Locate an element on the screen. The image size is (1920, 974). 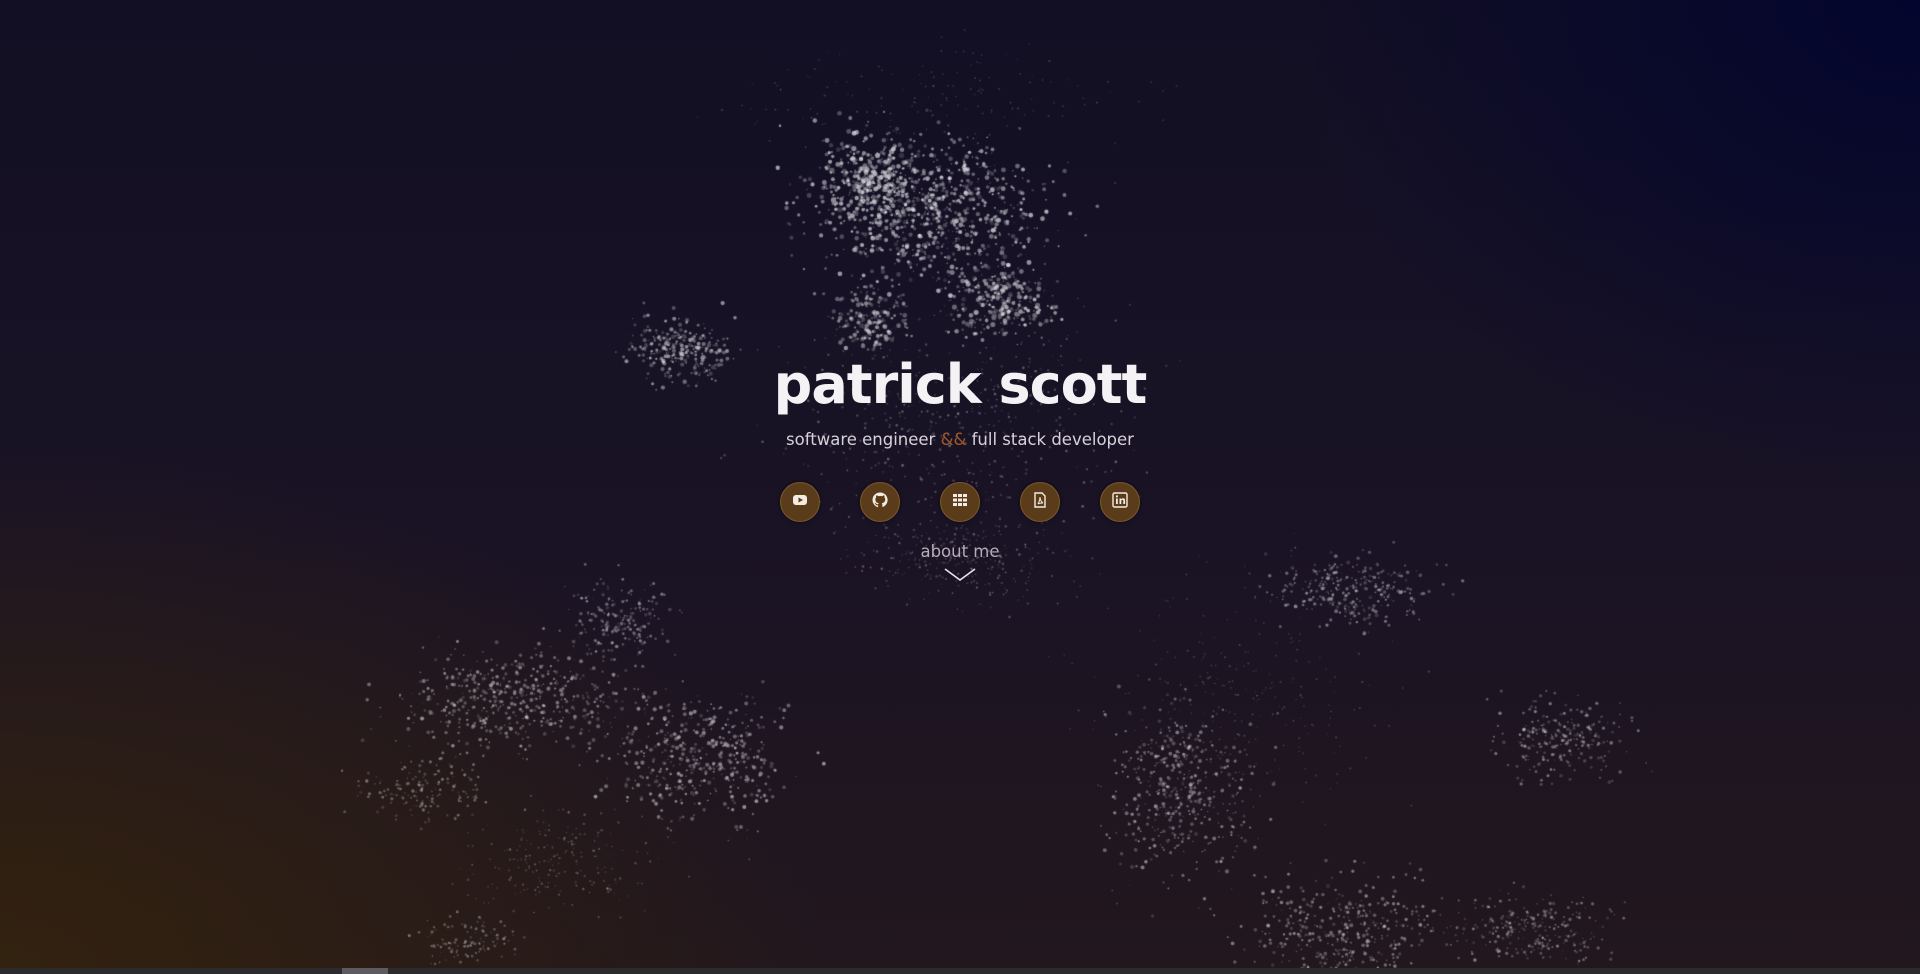
pdf-icon is located at coordinates (1040, 502).